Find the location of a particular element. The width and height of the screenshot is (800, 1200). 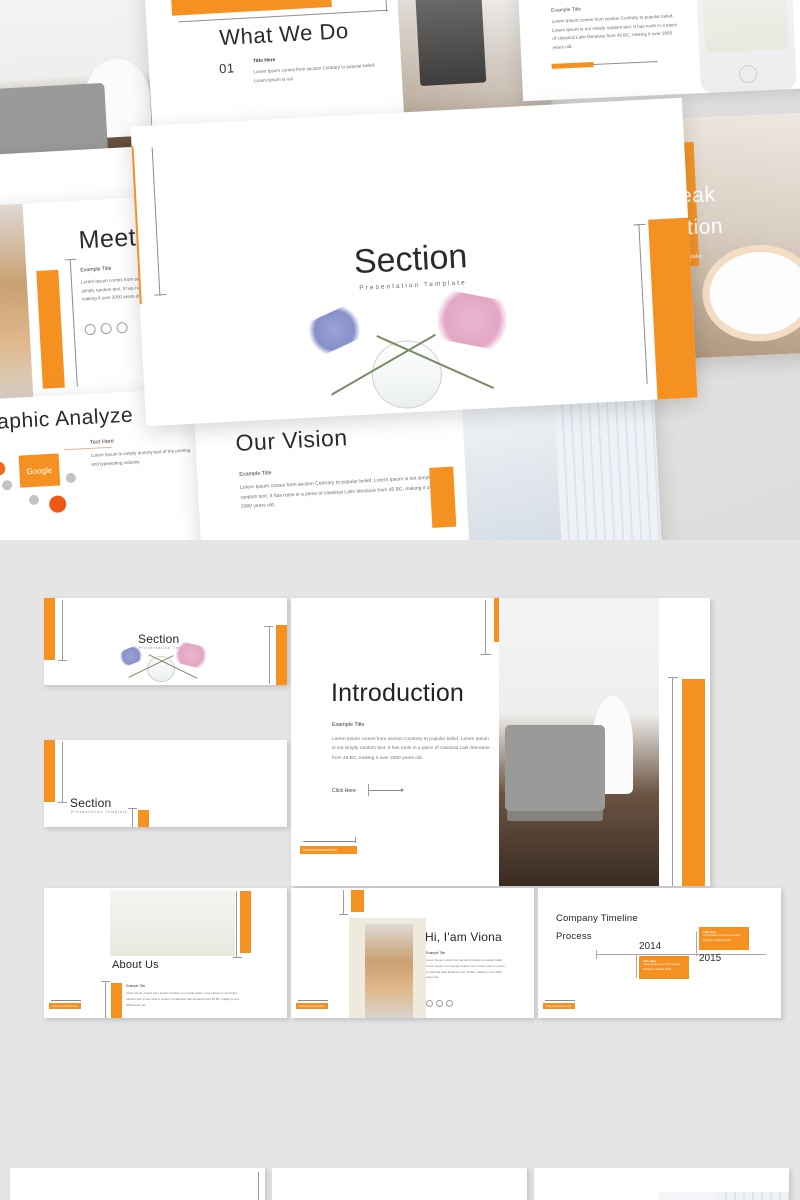

hero-meet-subtitle: Example Title is located at coordinates (96, 269).